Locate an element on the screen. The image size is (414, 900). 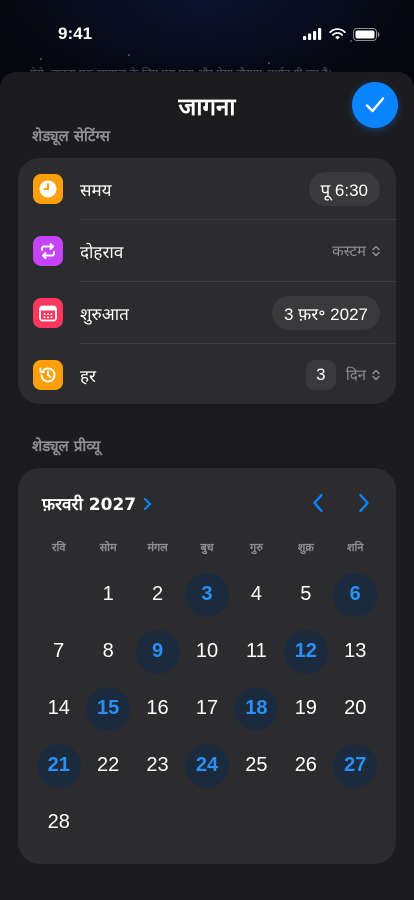
cellular-signal-icon is located at coordinates (312, 34).